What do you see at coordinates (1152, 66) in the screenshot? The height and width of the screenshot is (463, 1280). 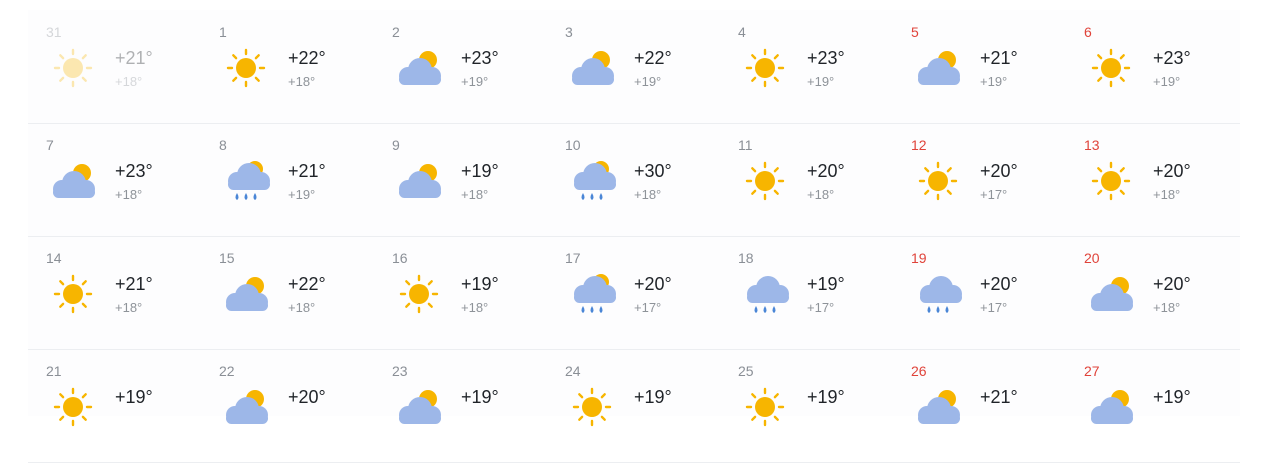 I see `day-cell-6: 6 +23° +19°` at bounding box center [1152, 66].